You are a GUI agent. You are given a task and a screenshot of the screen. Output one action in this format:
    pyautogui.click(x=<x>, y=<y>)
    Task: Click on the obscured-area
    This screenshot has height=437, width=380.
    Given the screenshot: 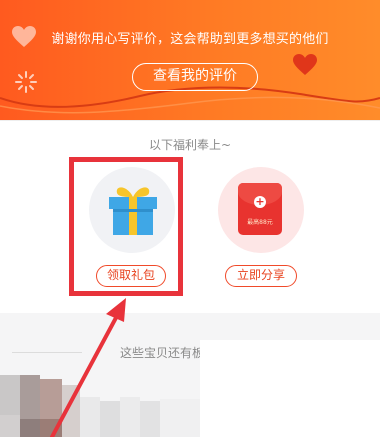 What is the action you would take?
    pyautogui.click(x=290, y=388)
    